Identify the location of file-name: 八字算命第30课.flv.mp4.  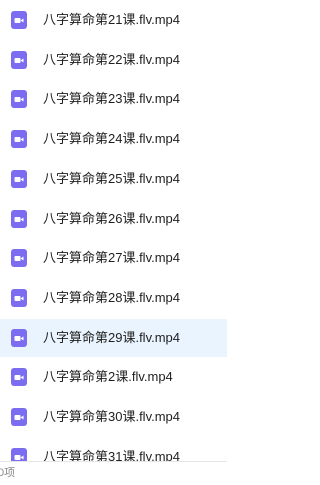
(112, 416).